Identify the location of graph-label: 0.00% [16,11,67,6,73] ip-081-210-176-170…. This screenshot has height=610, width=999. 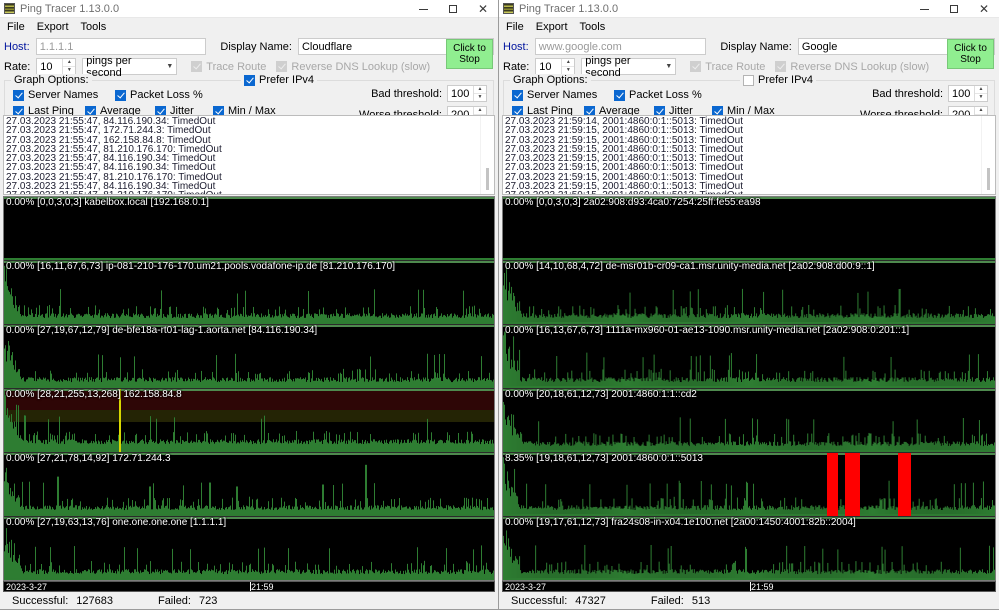
(200, 266).